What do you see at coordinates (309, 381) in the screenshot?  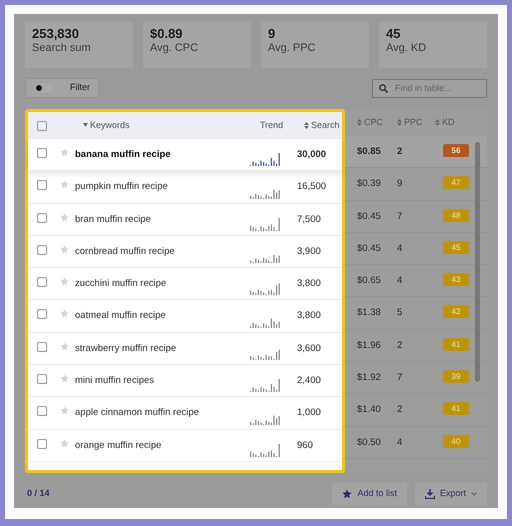 I see `search-volume: 2,400` at bounding box center [309, 381].